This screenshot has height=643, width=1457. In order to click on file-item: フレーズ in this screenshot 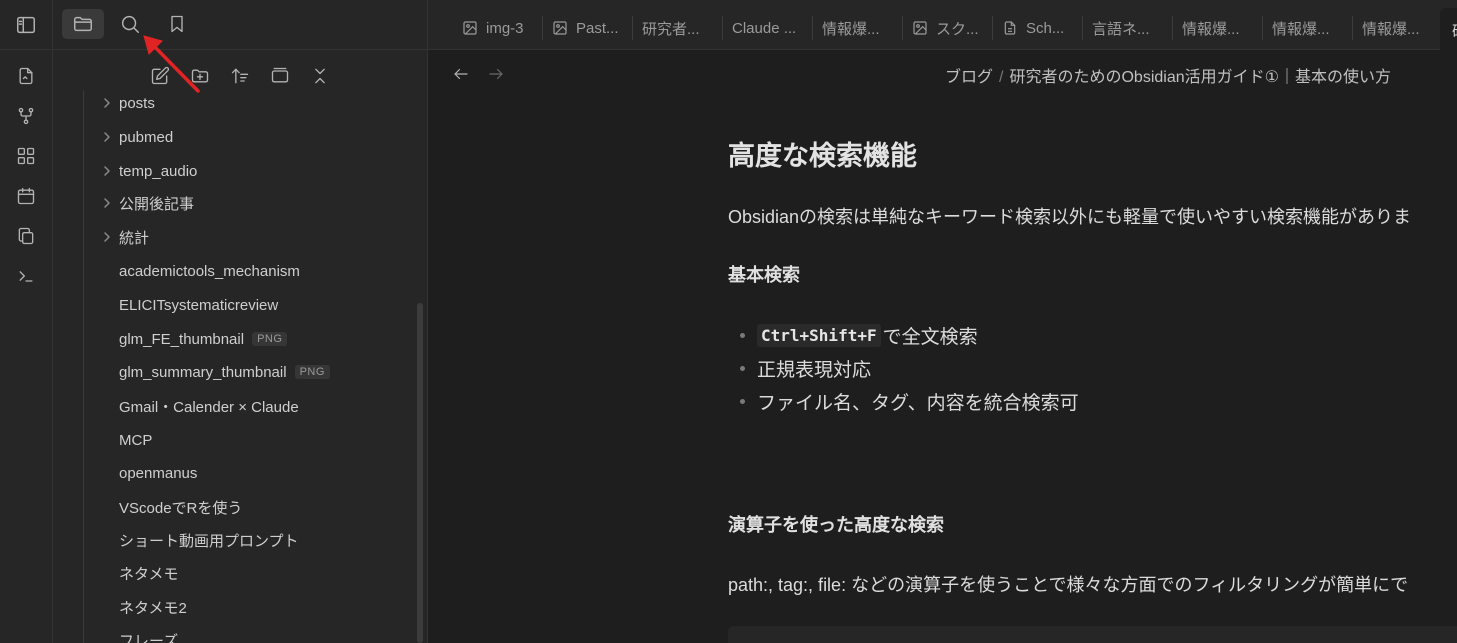, I will do `click(148, 634)`.